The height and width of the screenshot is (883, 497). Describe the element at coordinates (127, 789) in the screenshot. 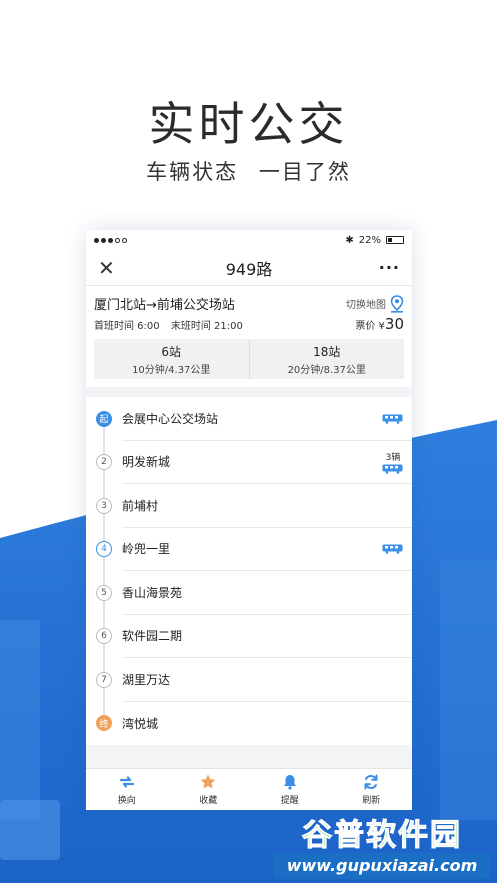

I see `swap-direction-button: 换向` at that location.